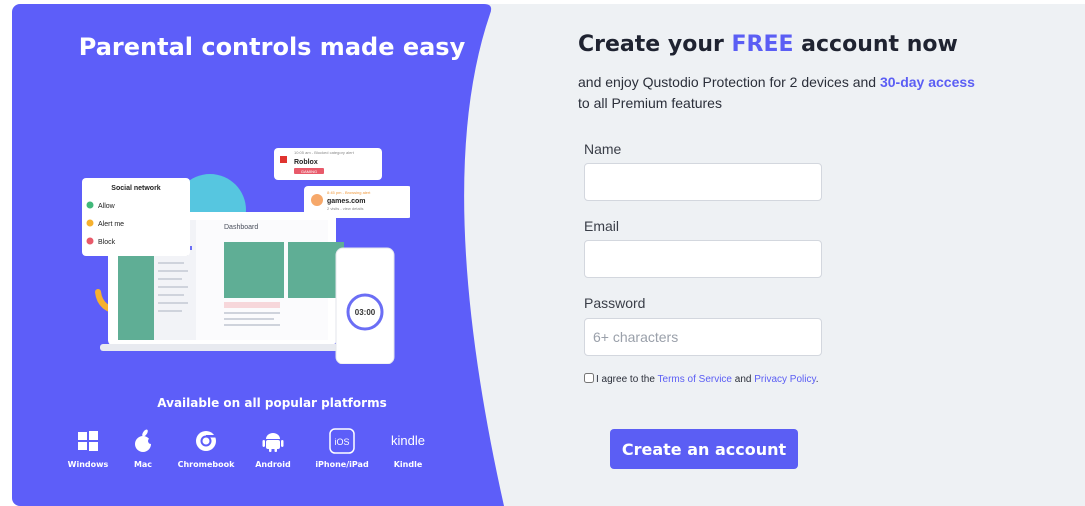  I want to click on roblox-alert-badge: GAMING, so click(309, 171).